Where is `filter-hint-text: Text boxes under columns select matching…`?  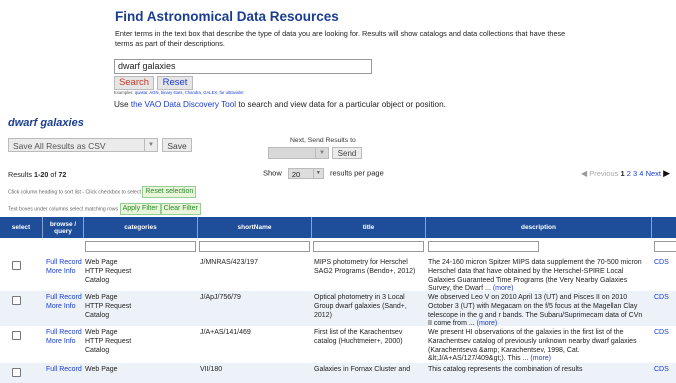 filter-hint-text: Text boxes under columns select matching… is located at coordinates (63, 209).